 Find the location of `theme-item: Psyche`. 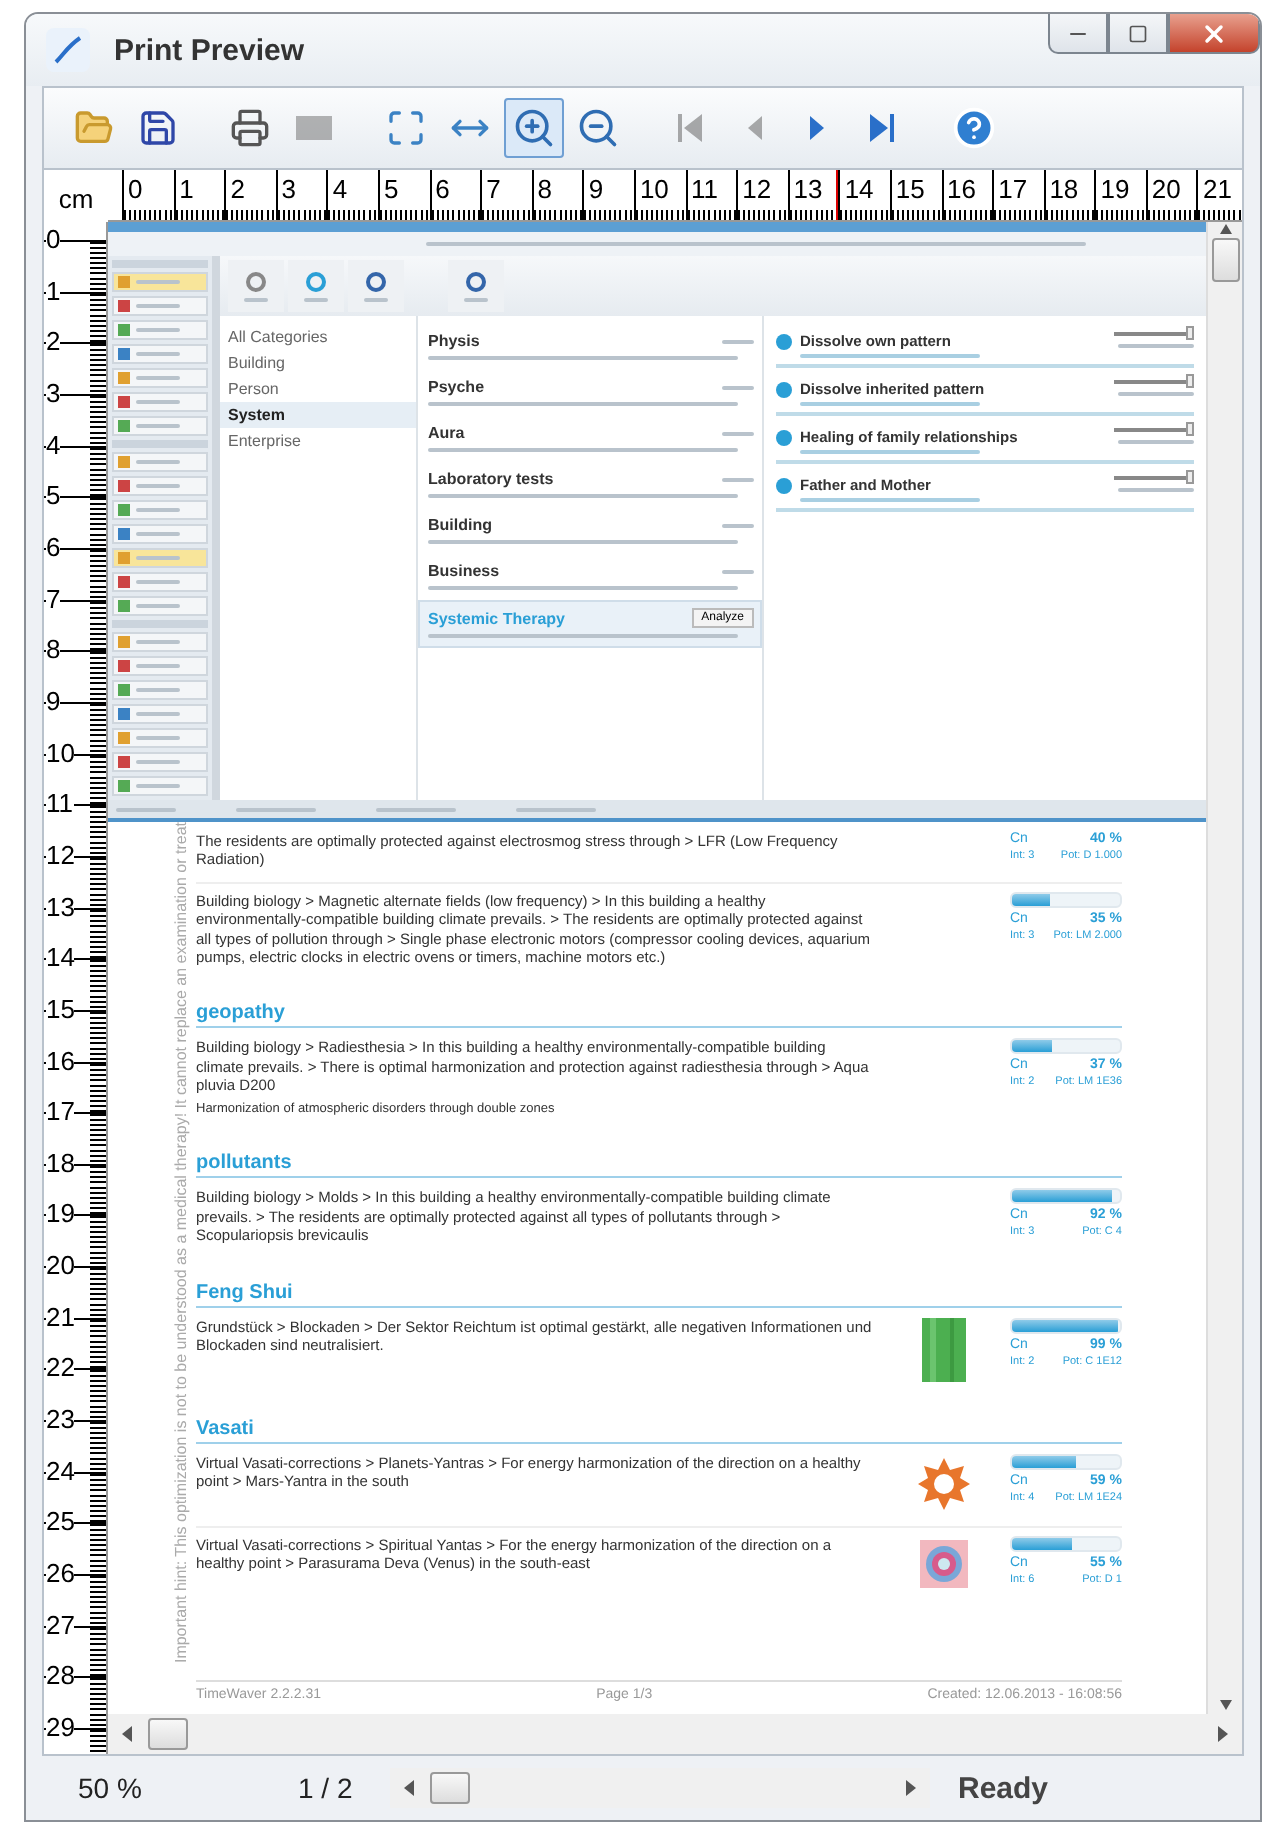

theme-item: Psyche is located at coordinates (590, 393).